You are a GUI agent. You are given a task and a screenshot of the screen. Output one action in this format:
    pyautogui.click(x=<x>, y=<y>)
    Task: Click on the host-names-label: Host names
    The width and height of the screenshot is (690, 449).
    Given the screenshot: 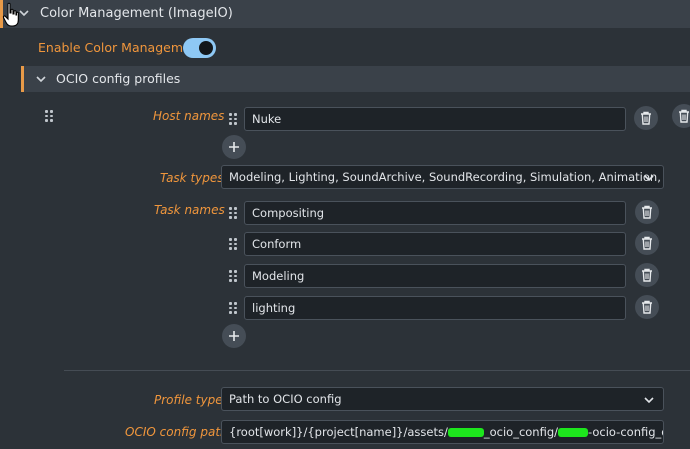 What is the action you would take?
    pyautogui.click(x=189, y=116)
    